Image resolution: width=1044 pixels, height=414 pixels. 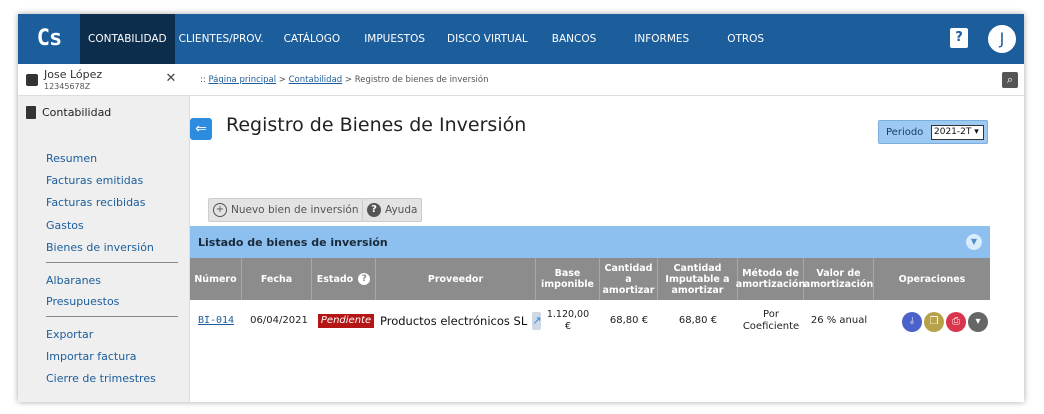 I want to click on sidebar-section-head: Contabilidad, so click(x=68, y=112).